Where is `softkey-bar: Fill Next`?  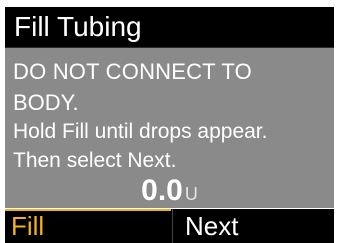
softkey-bar: Fill Next is located at coordinates (169, 226).